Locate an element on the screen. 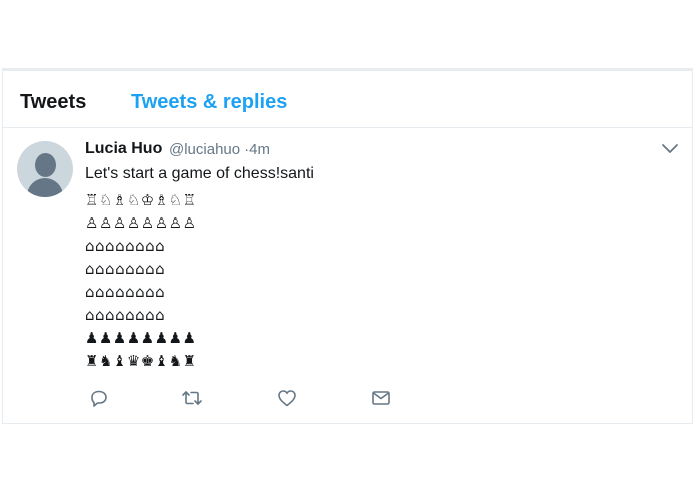 The image size is (695, 494). heart-icon is located at coordinates (287, 398).